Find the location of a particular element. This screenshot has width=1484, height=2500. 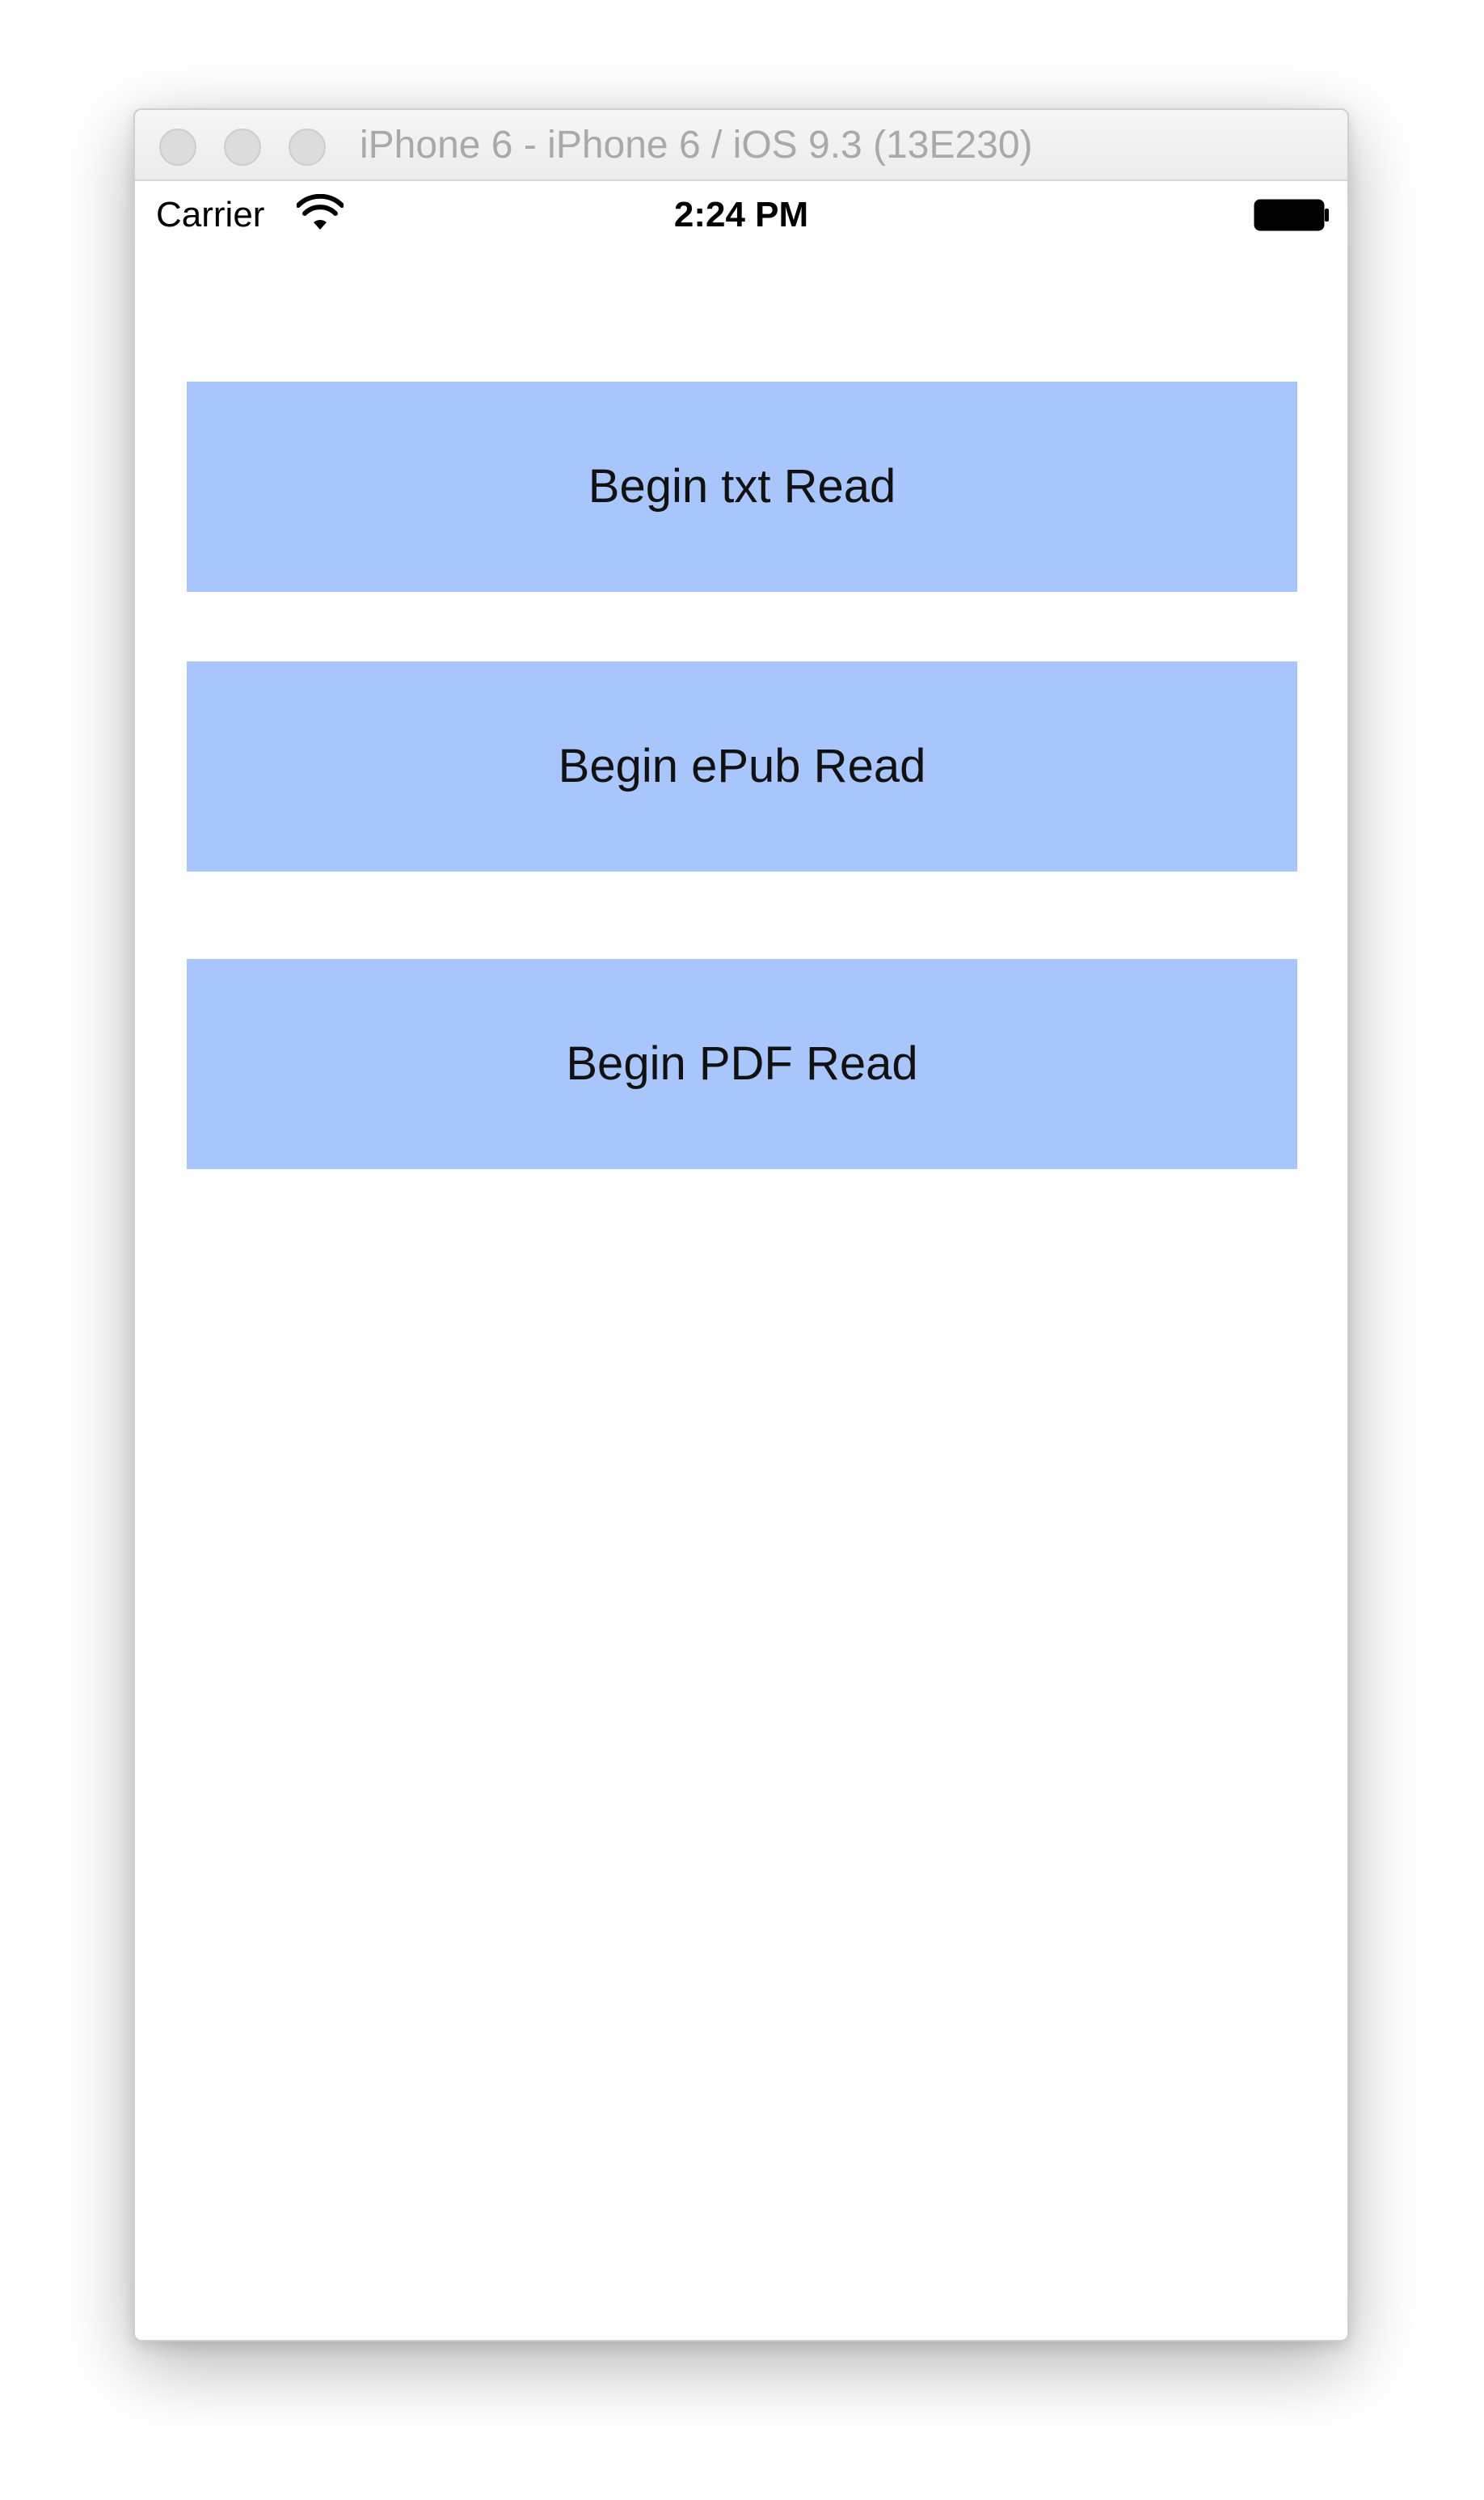

status-time: 2:24 PM is located at coordinates (741, 214).